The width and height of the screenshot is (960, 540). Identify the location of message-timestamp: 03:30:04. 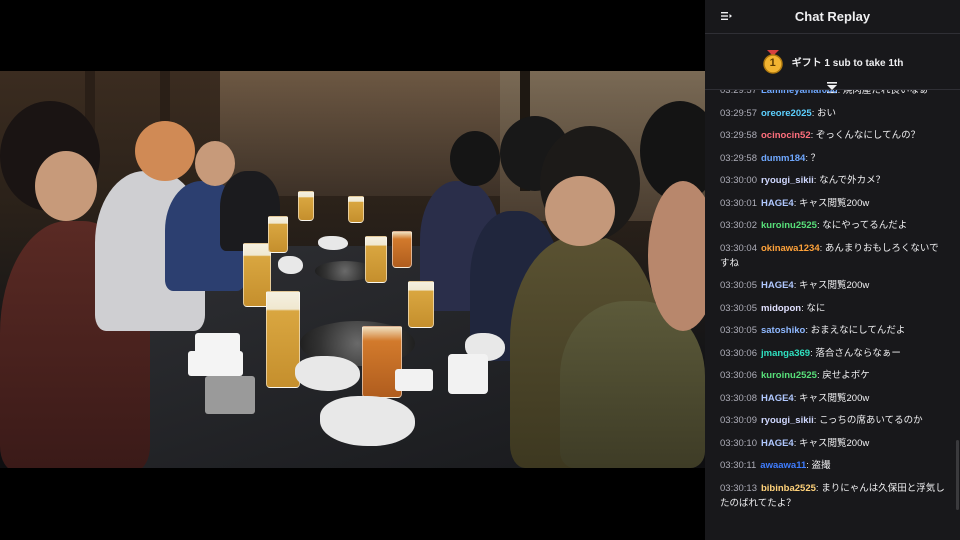
(738, 248).